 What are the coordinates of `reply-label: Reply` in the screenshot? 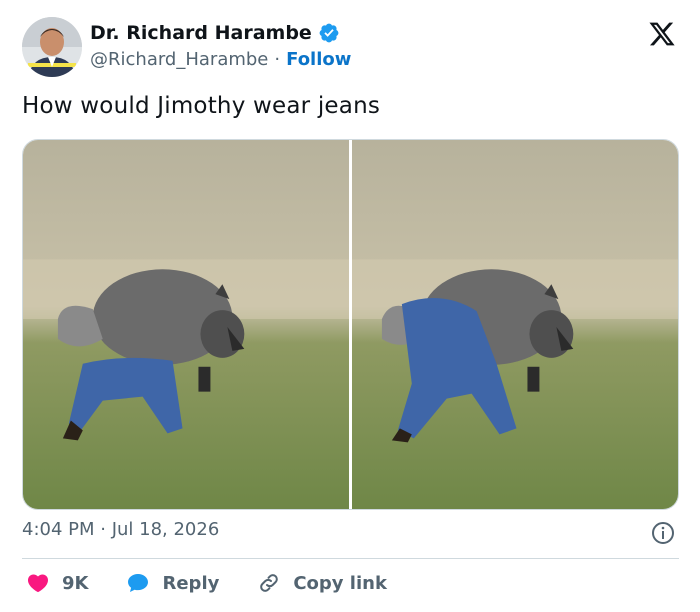 It's located at (191, 583).